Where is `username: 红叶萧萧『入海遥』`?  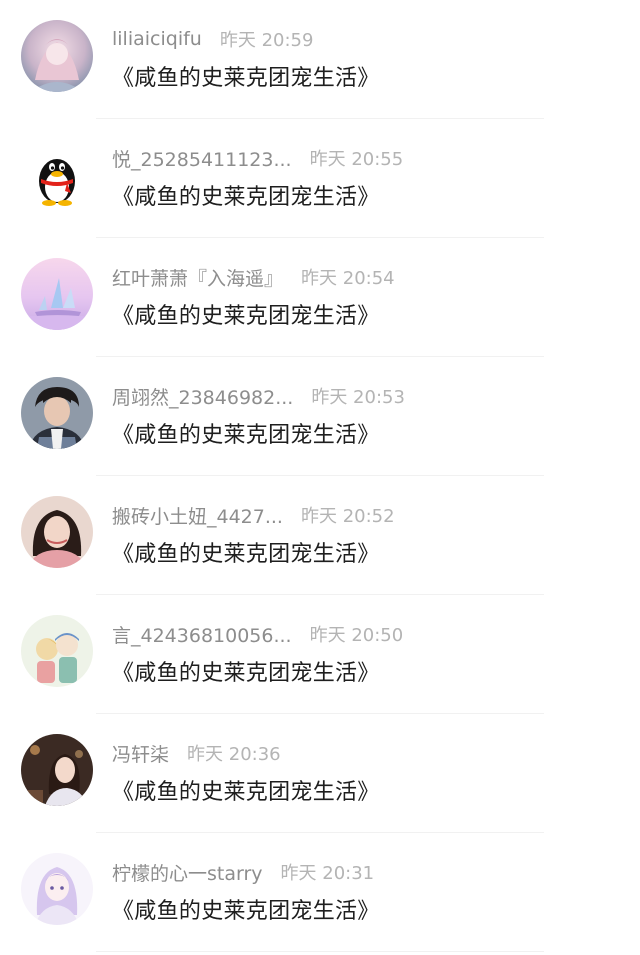
username: 红叶萧萧『入海遥』 is located at coordinates (197, 277).